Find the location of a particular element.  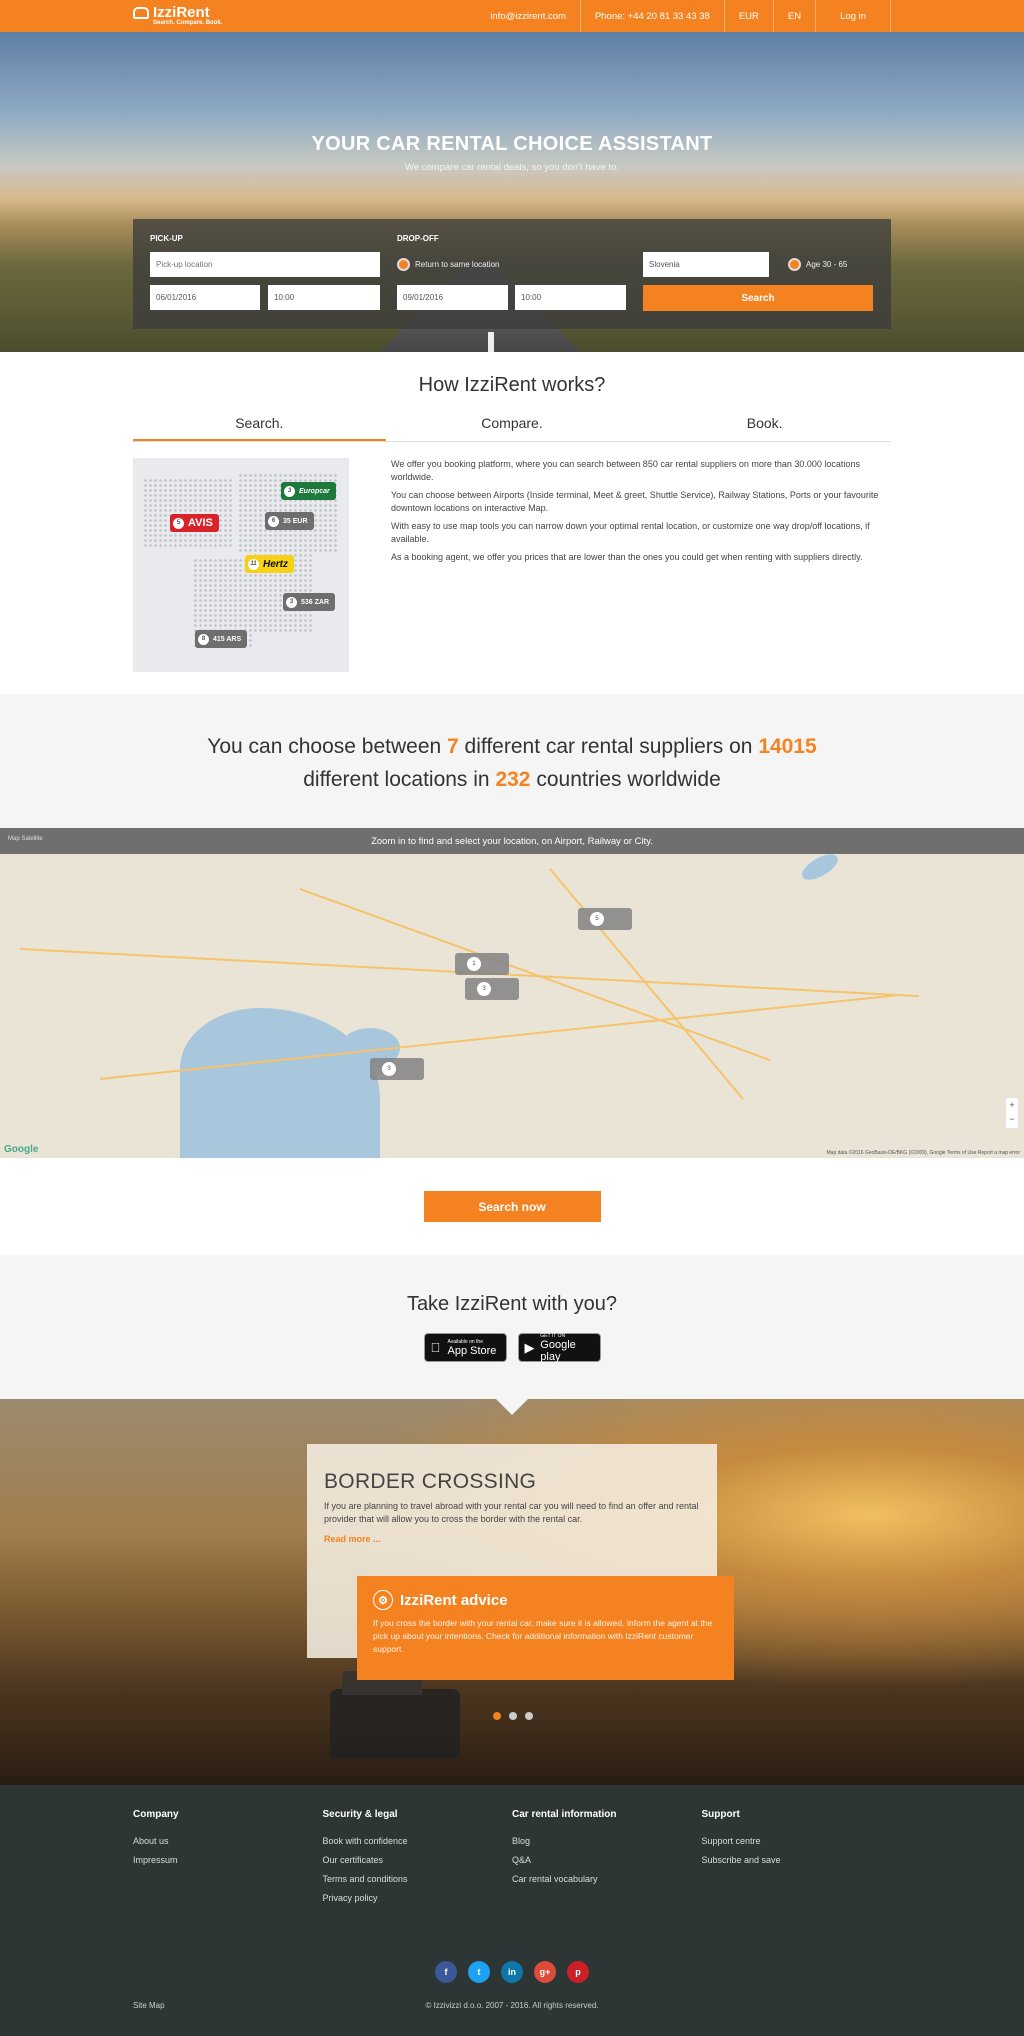

google-play-button: ▶ GET IT ON Google play is located at coordinates (559, 1348).